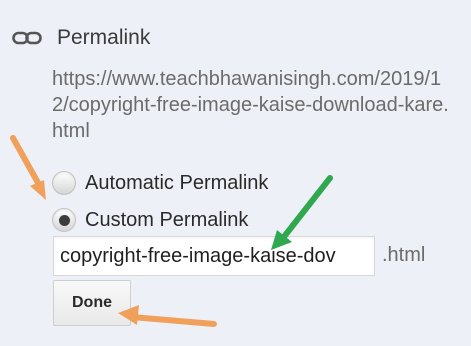  I want to click on custom-slug-input, so click(214, 256).